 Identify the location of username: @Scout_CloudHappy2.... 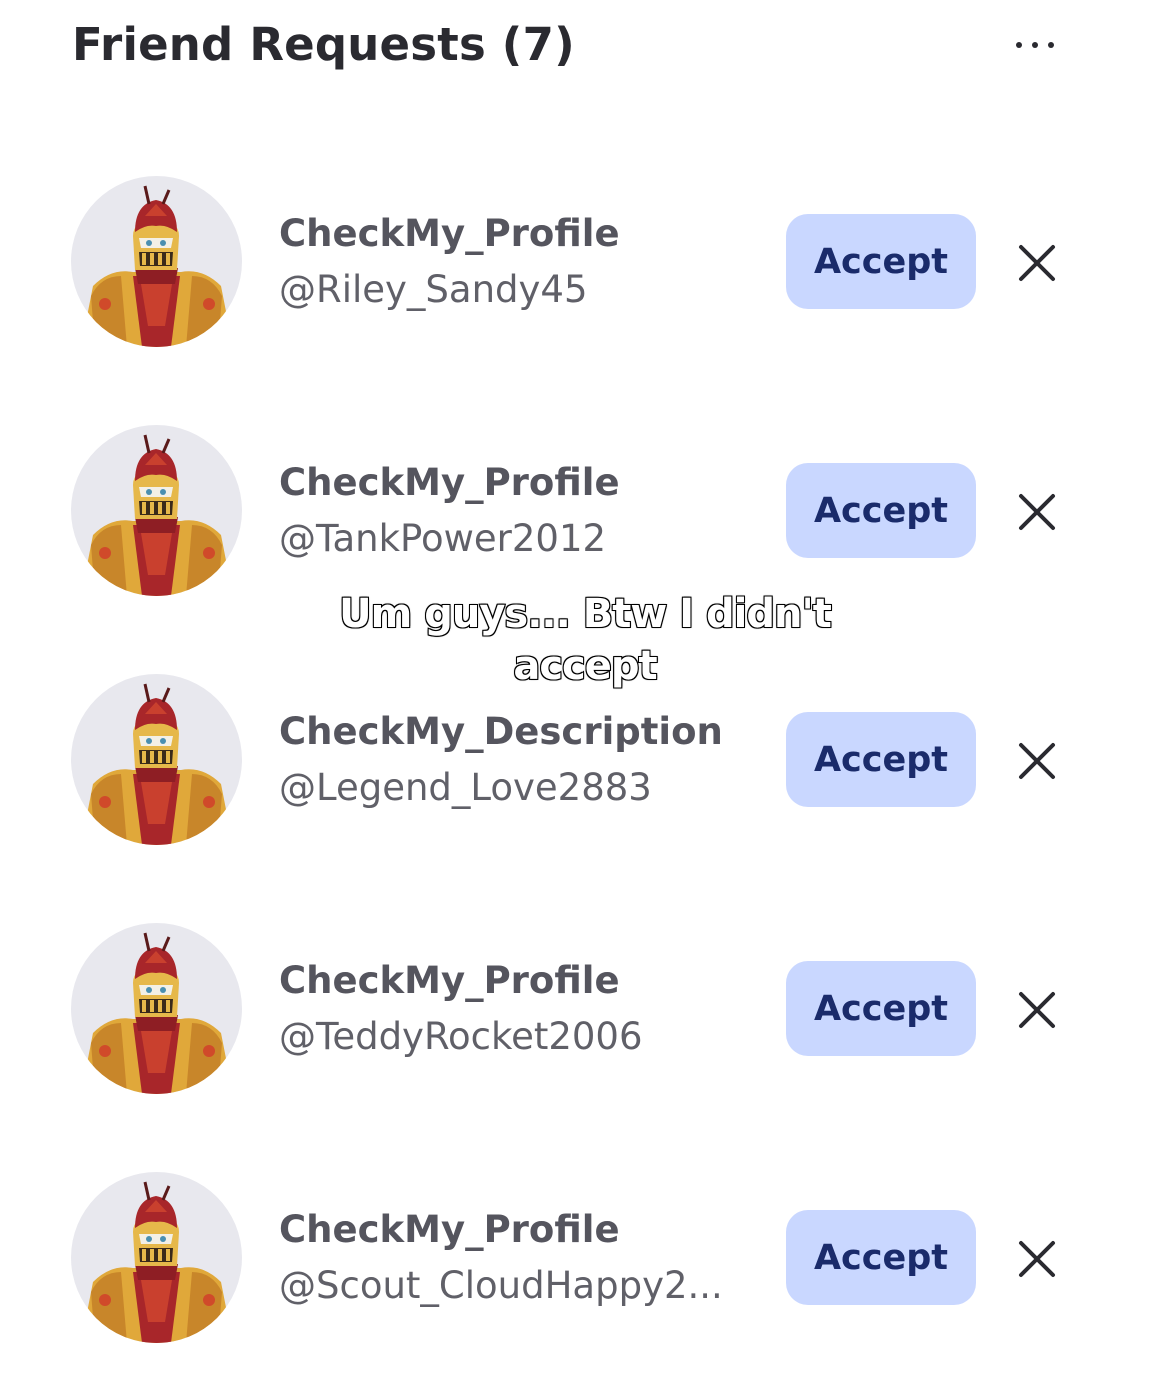
(501, 1285).